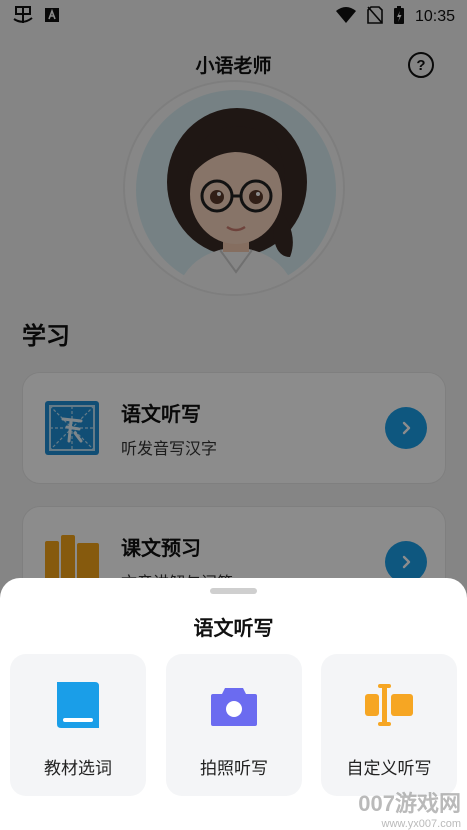 This screenshot has height=830, width=467. What do you see at coordinates (233, 628) in the screenshot?
I see `sheet-title: 语文听写` at bounding box center [233, 628].